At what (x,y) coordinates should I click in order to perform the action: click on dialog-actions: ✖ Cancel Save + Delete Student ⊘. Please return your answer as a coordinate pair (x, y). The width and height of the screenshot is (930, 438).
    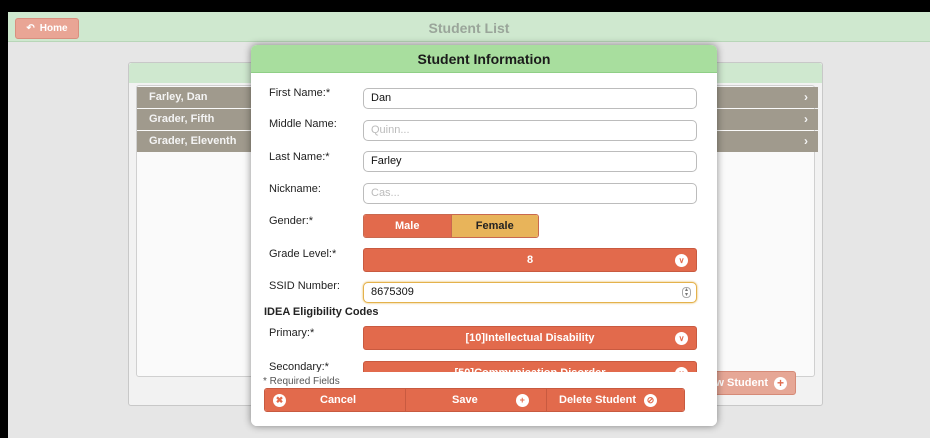
    Looking at the image, I should click on (474, 400).